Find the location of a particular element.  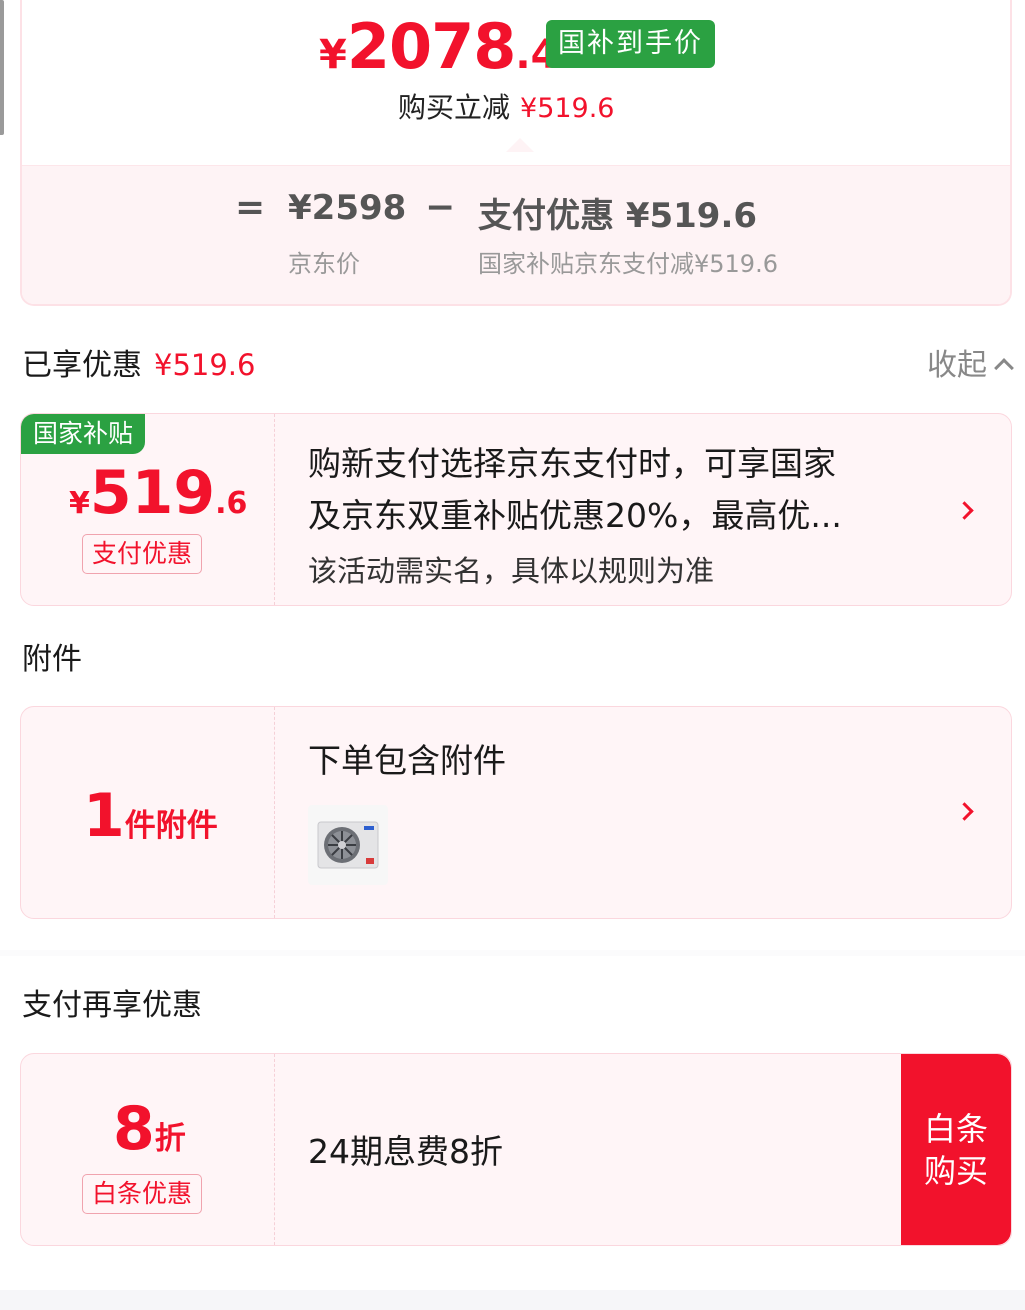

bottom-strip is located at coordinates (512, 1300).